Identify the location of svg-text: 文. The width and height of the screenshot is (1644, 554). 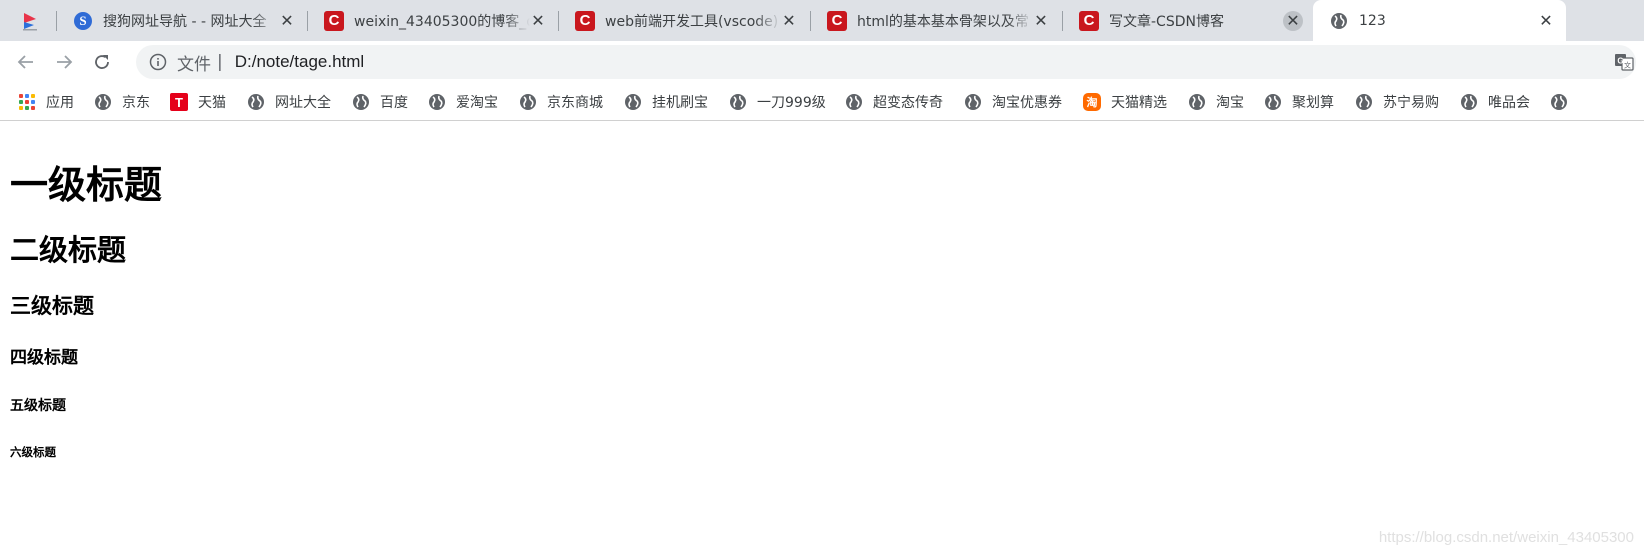
(1627, 65).